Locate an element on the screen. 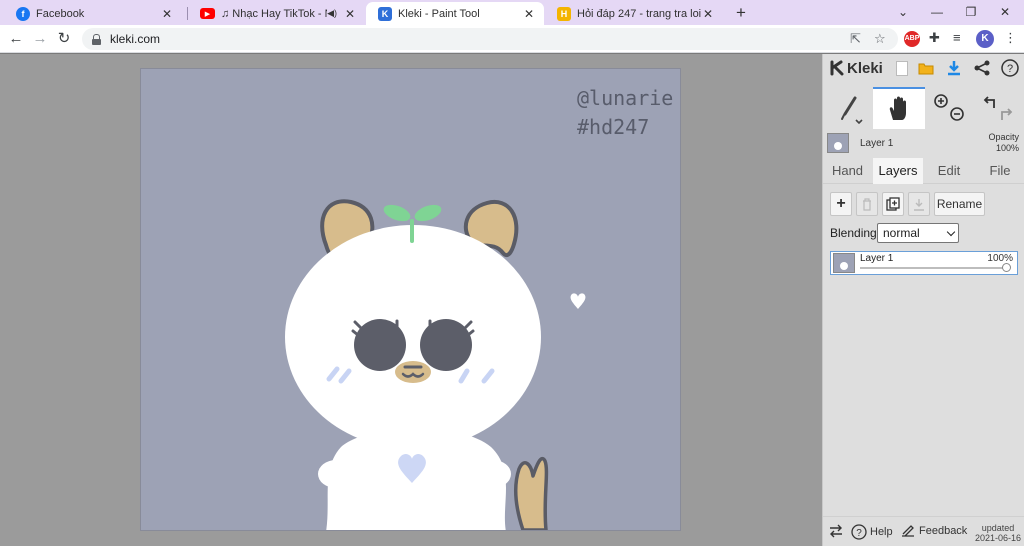  zoom-tool-button is located at coordinates (949, 108).